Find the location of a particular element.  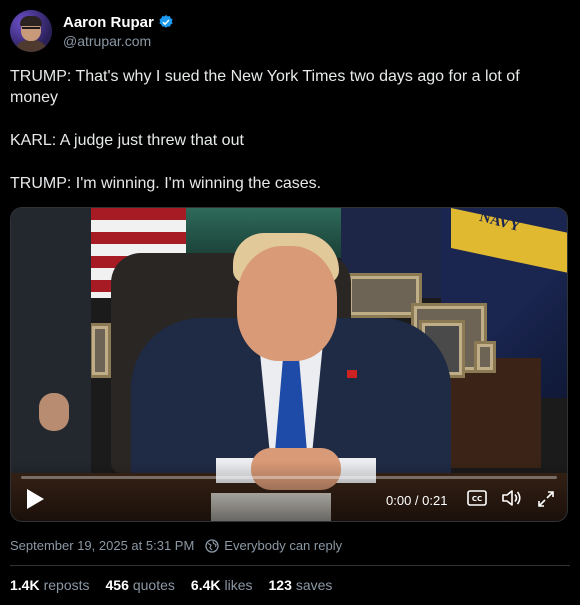

stat-label: quotes is located at coordinates (153, 585).